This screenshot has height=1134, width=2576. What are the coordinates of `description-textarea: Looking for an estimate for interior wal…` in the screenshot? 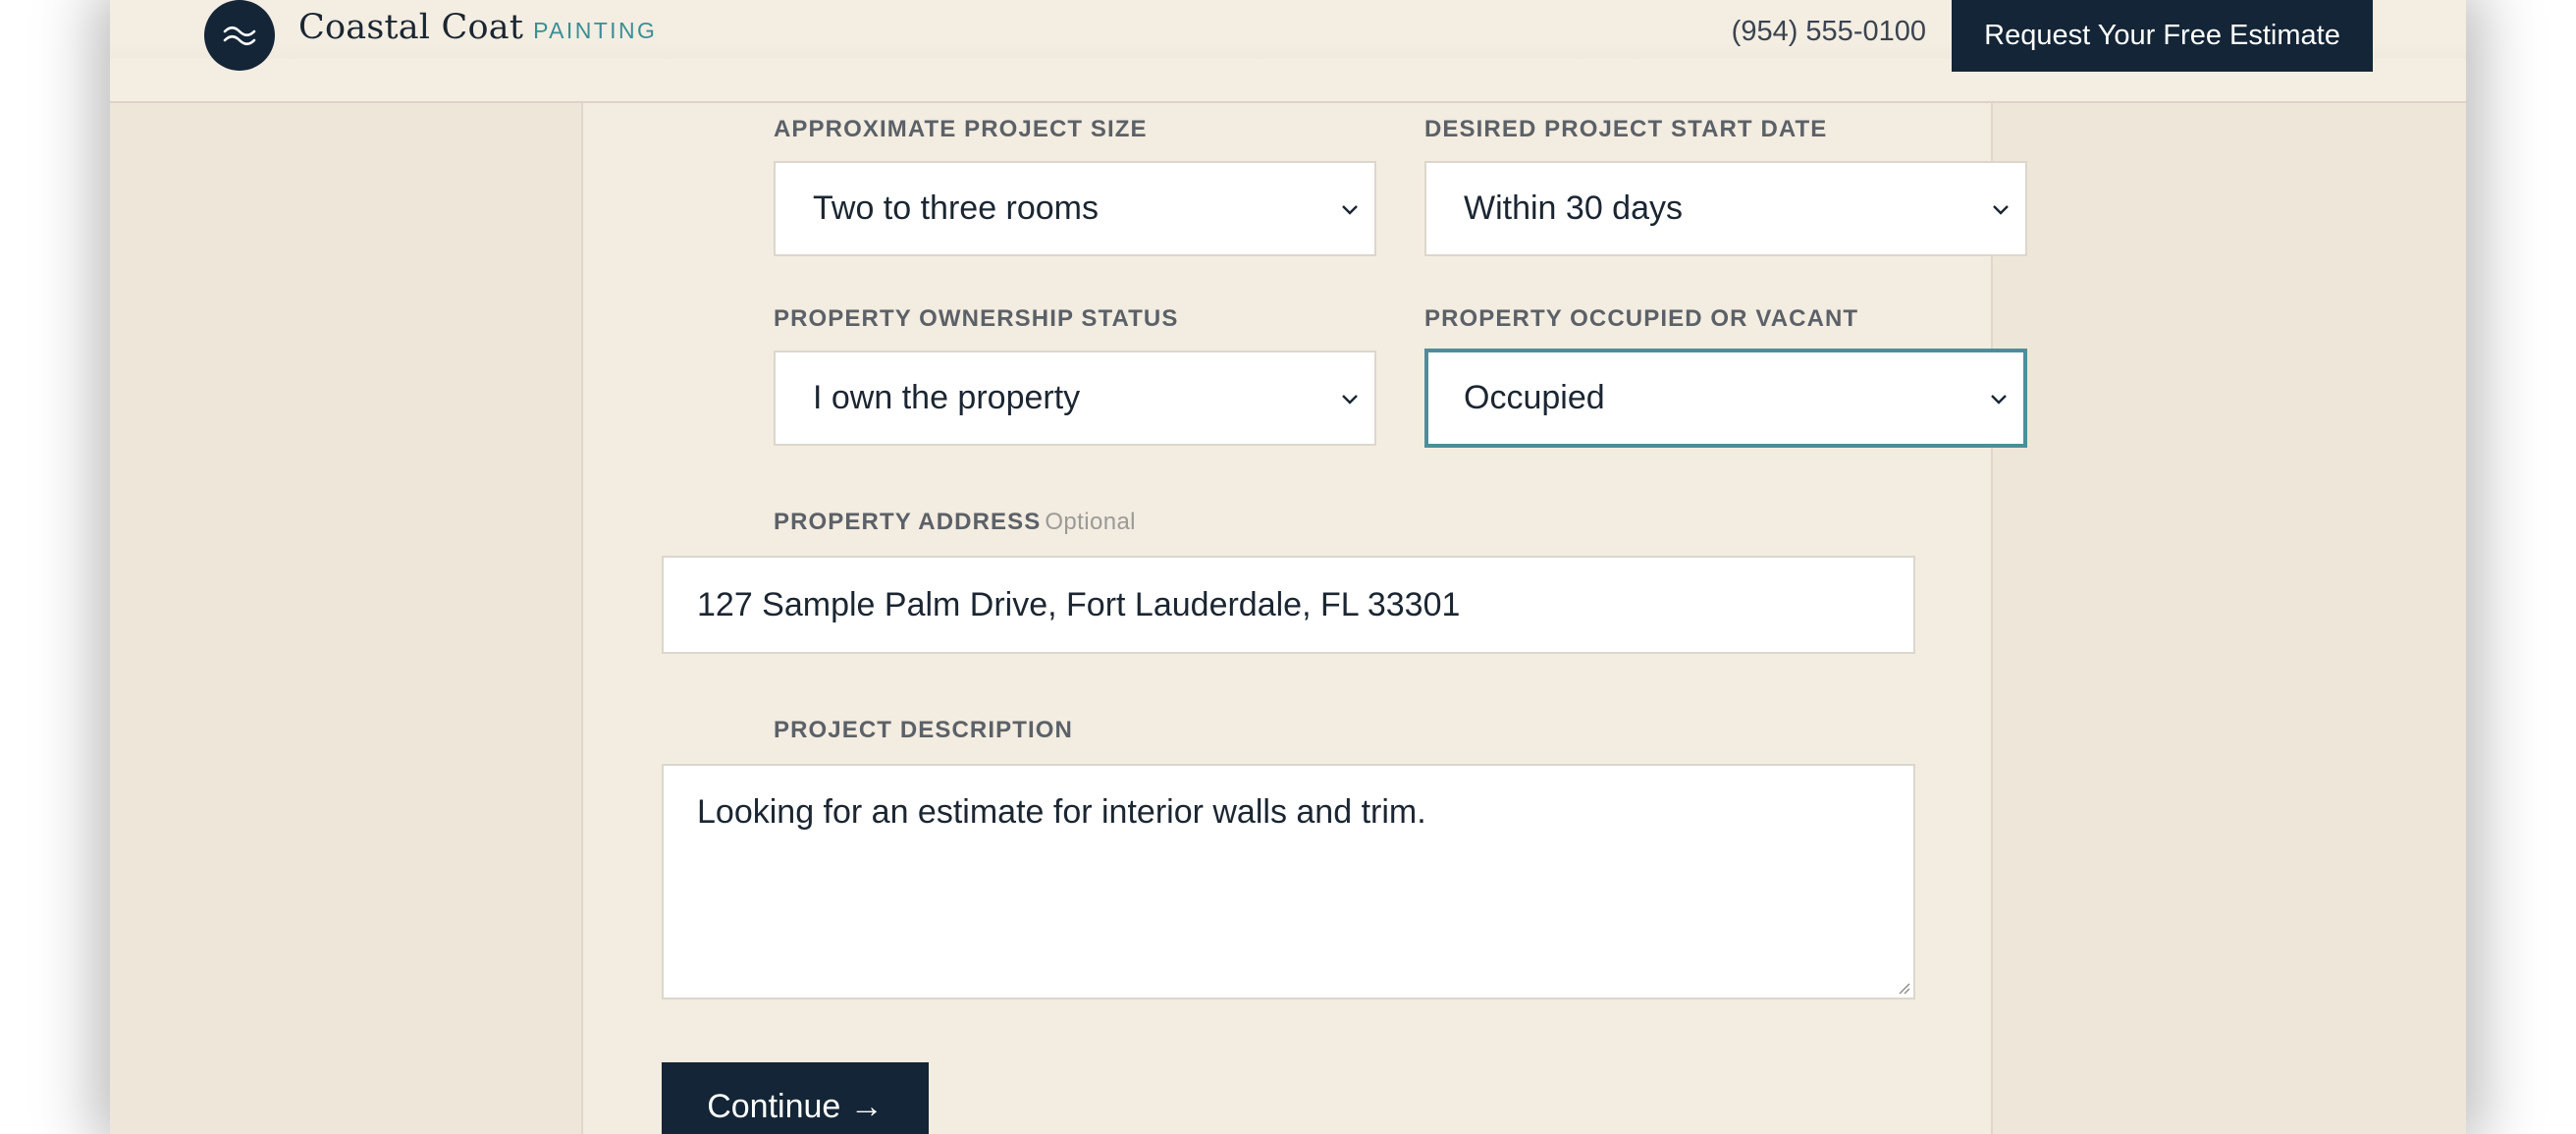 It's located at (1288, 881).